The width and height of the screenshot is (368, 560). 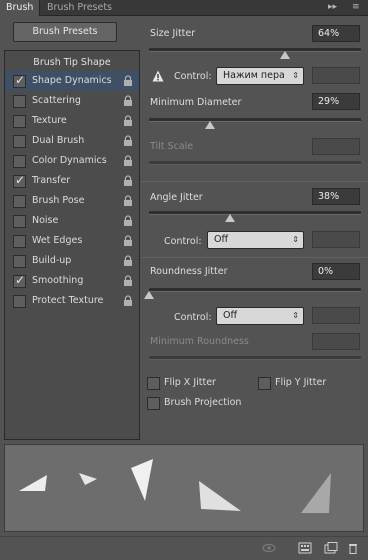 What do you see at coordinates (209, 403) in the screenshot?
I see `brush-projection-option: Brush Projection` at bounding box center [209, 403].